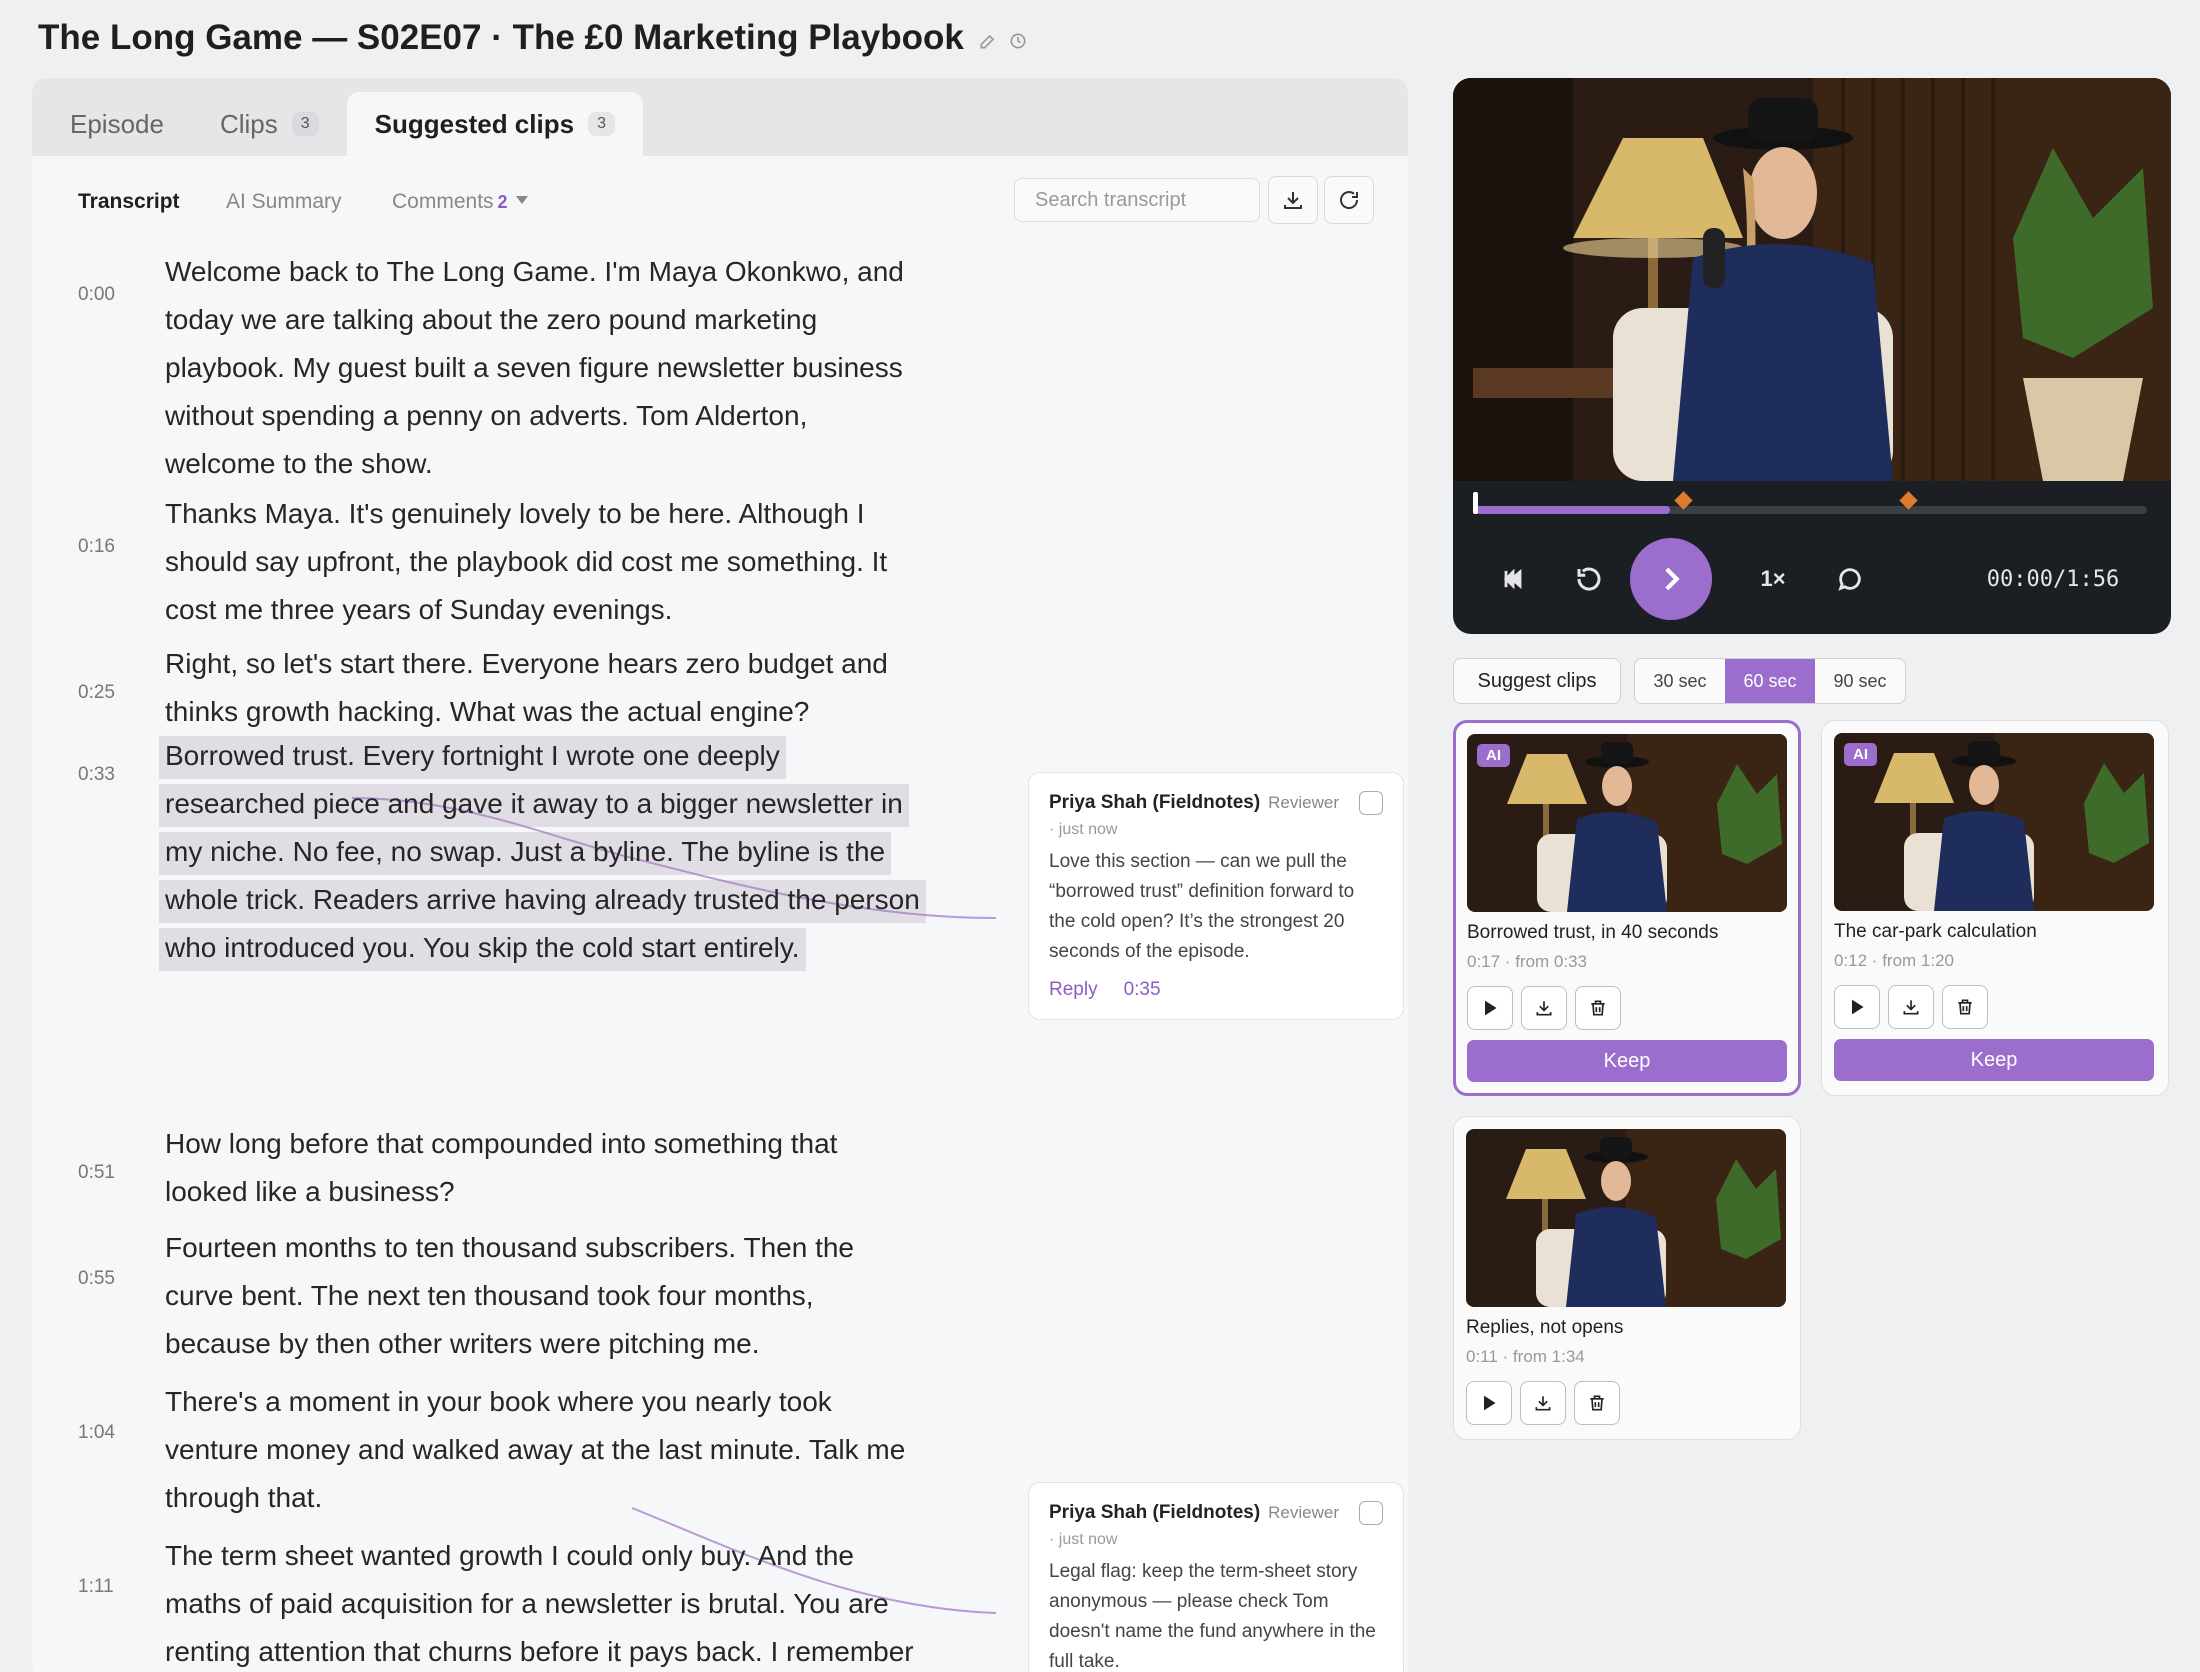  I want to click on segment-timestamp: 0:00, so click(96, 295).